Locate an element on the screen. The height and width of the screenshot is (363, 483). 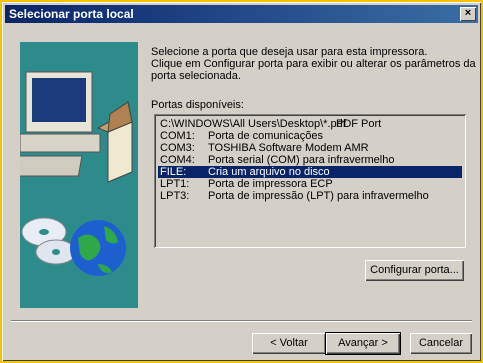
port-description: Cria um arquivo no disco is located at coordinates (269, 172).